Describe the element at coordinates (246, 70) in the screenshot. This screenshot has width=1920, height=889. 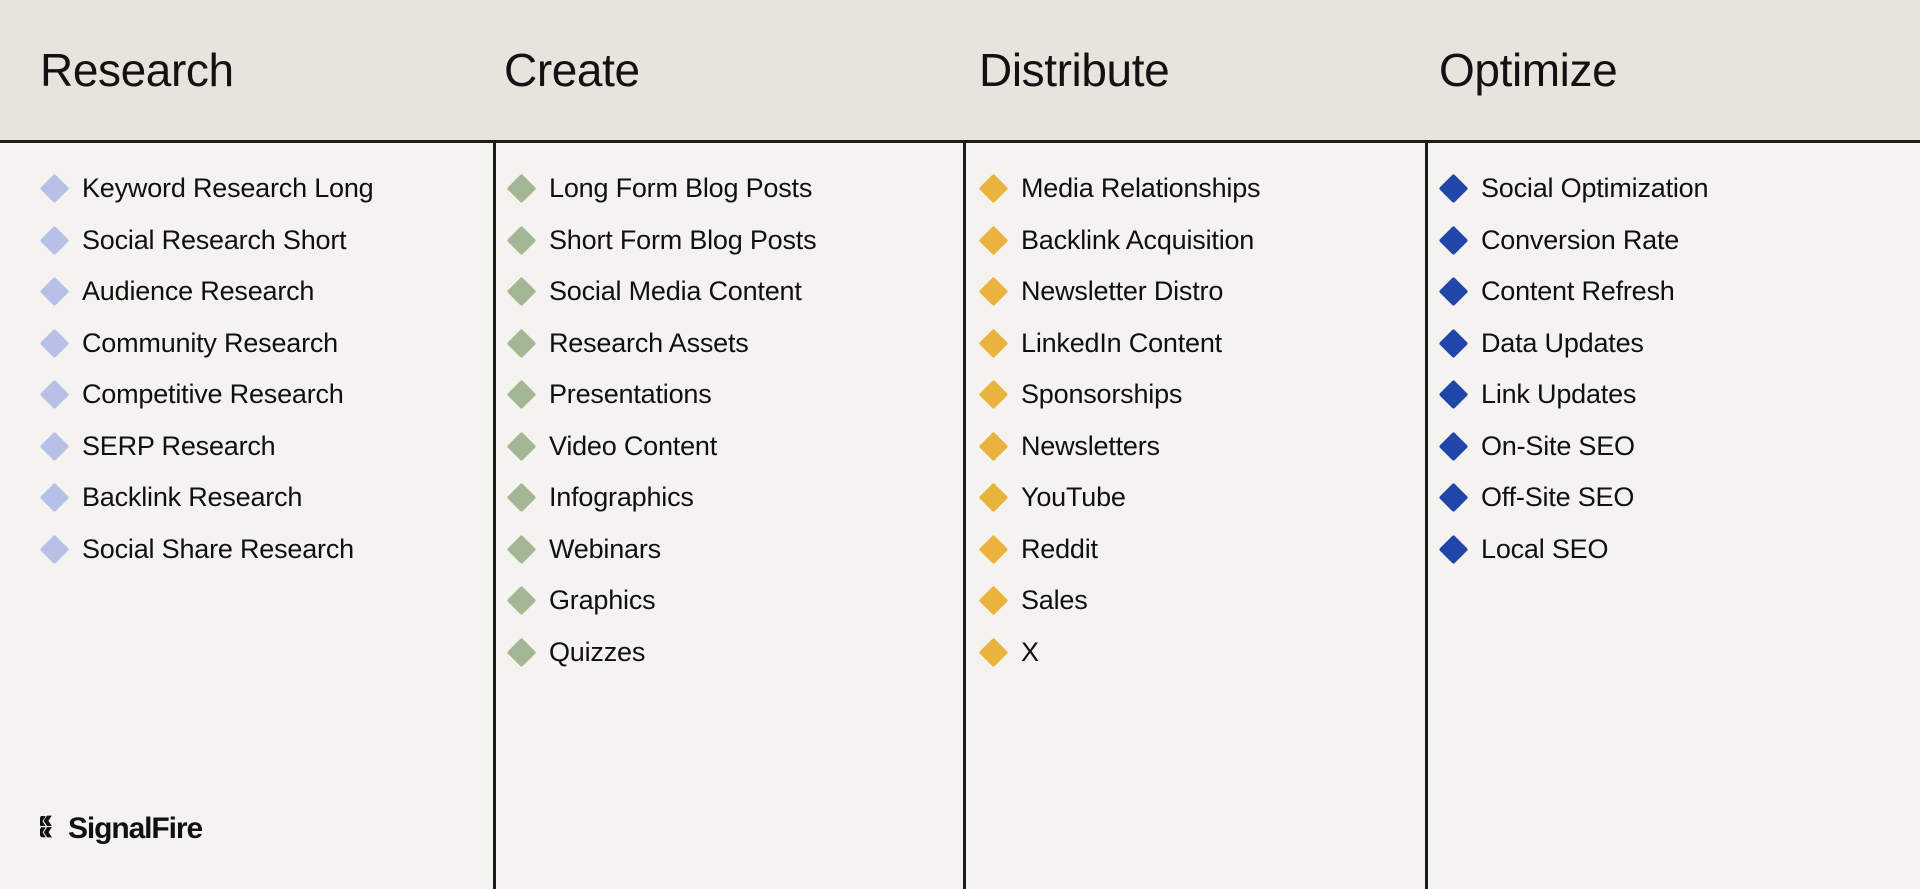
I see `column-header-research: Research` at that location.